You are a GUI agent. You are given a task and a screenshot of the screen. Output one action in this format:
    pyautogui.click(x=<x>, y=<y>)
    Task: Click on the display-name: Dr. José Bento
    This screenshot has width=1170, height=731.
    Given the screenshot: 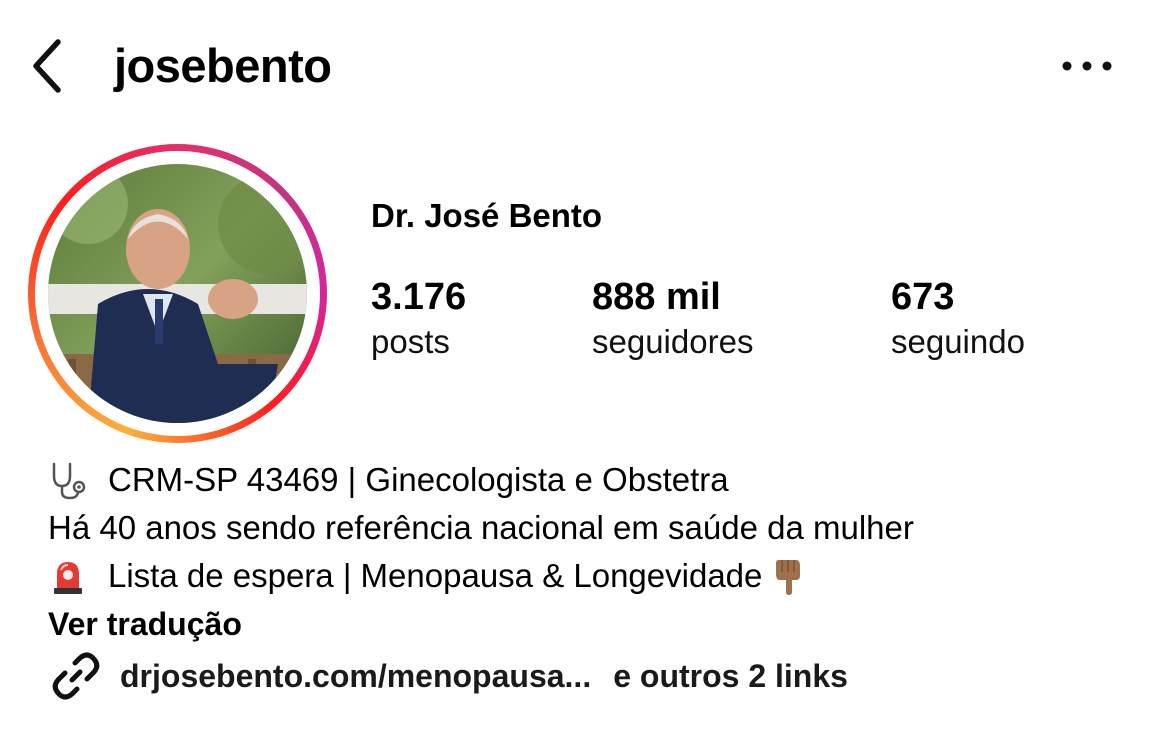 What is the action you would take?
    pyautogui.click(x=487, y=215)
    